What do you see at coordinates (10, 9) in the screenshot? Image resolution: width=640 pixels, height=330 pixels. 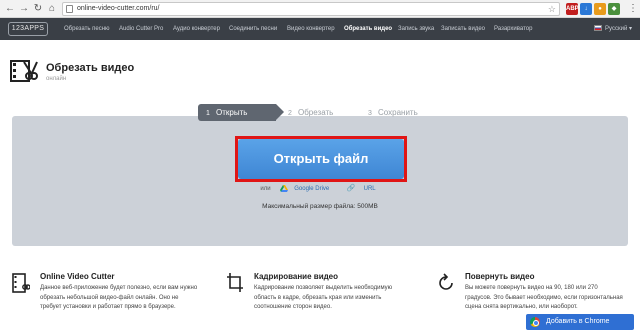 I see `back-icon: ←` at bounding box center [10, 9].